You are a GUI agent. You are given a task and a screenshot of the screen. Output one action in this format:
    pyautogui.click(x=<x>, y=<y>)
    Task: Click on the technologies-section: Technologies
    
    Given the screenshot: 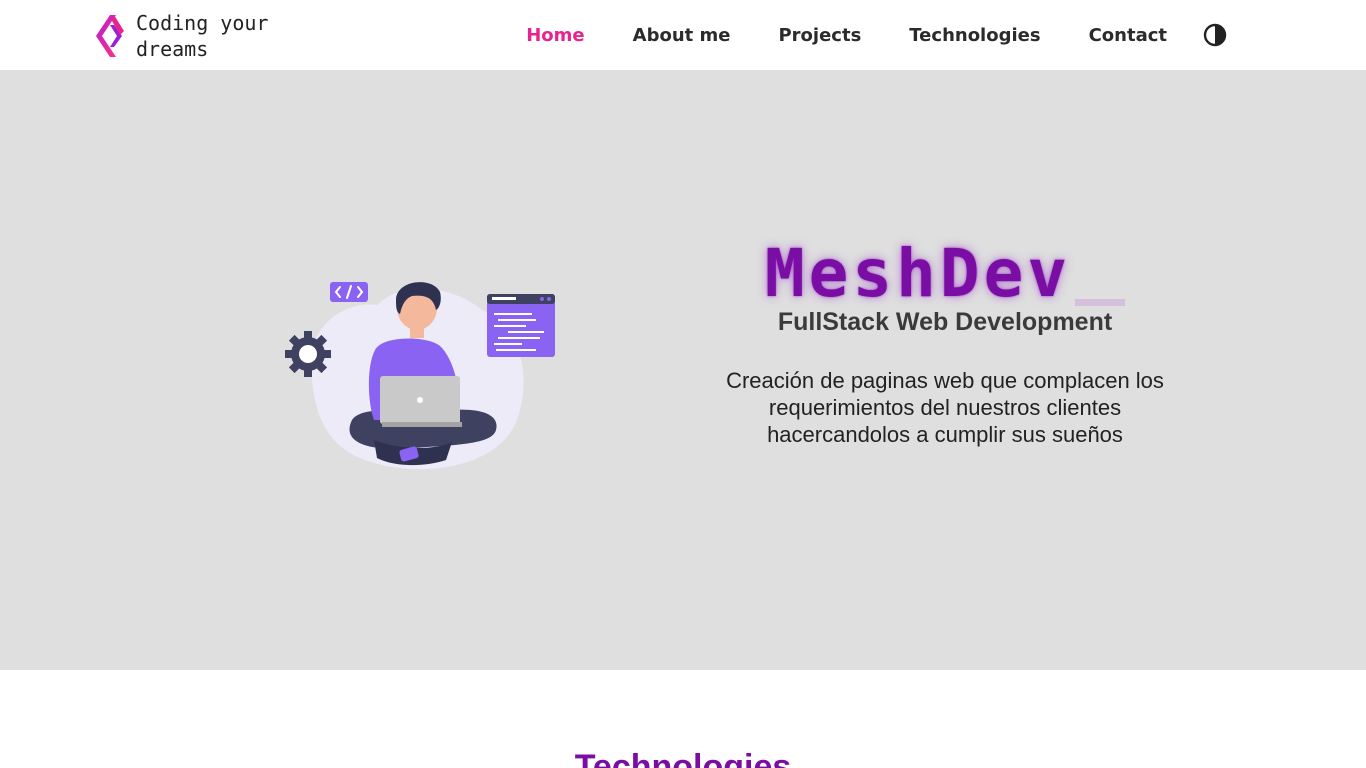 What is the action you would take?
    pyautogui.click(x=683, y=719)
    